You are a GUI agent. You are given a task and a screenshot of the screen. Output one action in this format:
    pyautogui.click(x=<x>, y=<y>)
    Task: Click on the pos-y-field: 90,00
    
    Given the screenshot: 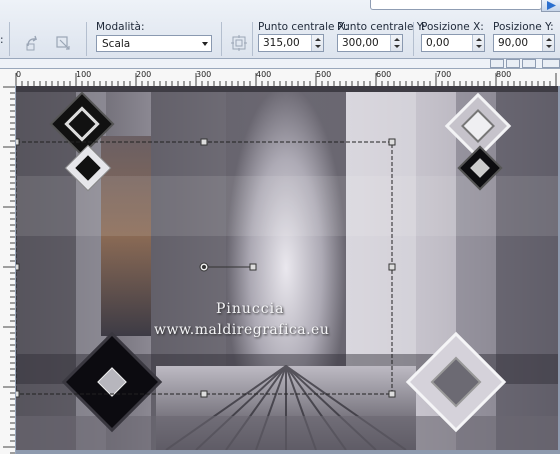 What is the action you would take?
    pyautogui.click(x=524, y=43)
    